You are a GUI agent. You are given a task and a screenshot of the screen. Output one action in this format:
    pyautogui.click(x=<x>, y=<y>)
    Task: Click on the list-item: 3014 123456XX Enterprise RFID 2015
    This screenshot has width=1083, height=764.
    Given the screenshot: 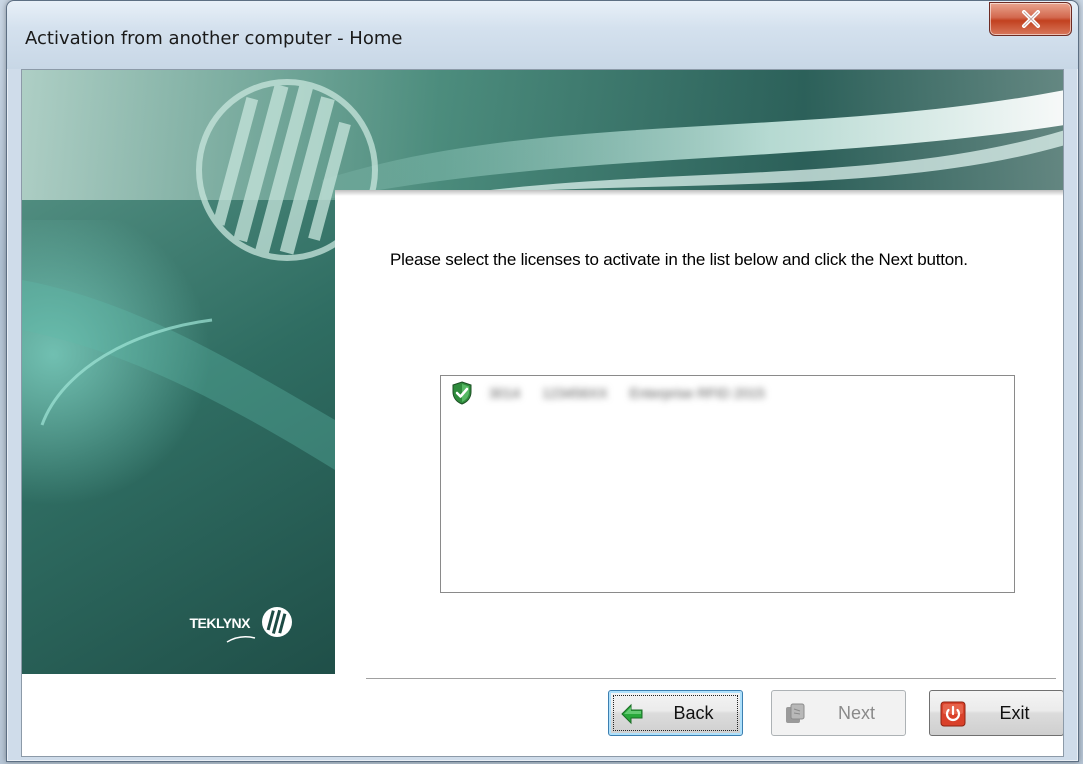 What is the action you would take?
    pyautogui.click(x=608, y=393)
    